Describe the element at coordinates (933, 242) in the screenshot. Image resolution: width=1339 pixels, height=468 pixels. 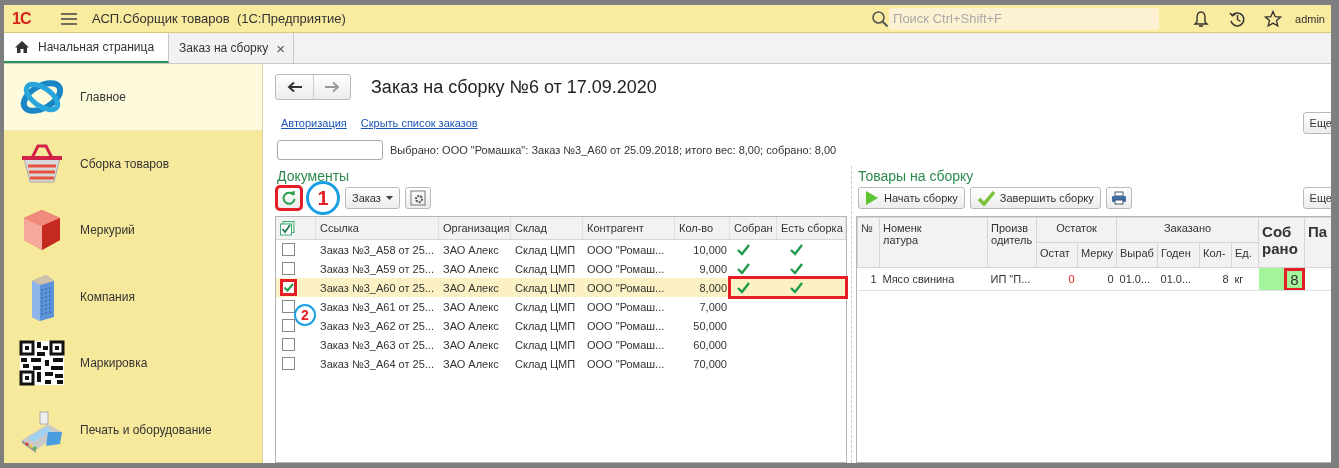
I see `column-header: Номенклатура` at that location.